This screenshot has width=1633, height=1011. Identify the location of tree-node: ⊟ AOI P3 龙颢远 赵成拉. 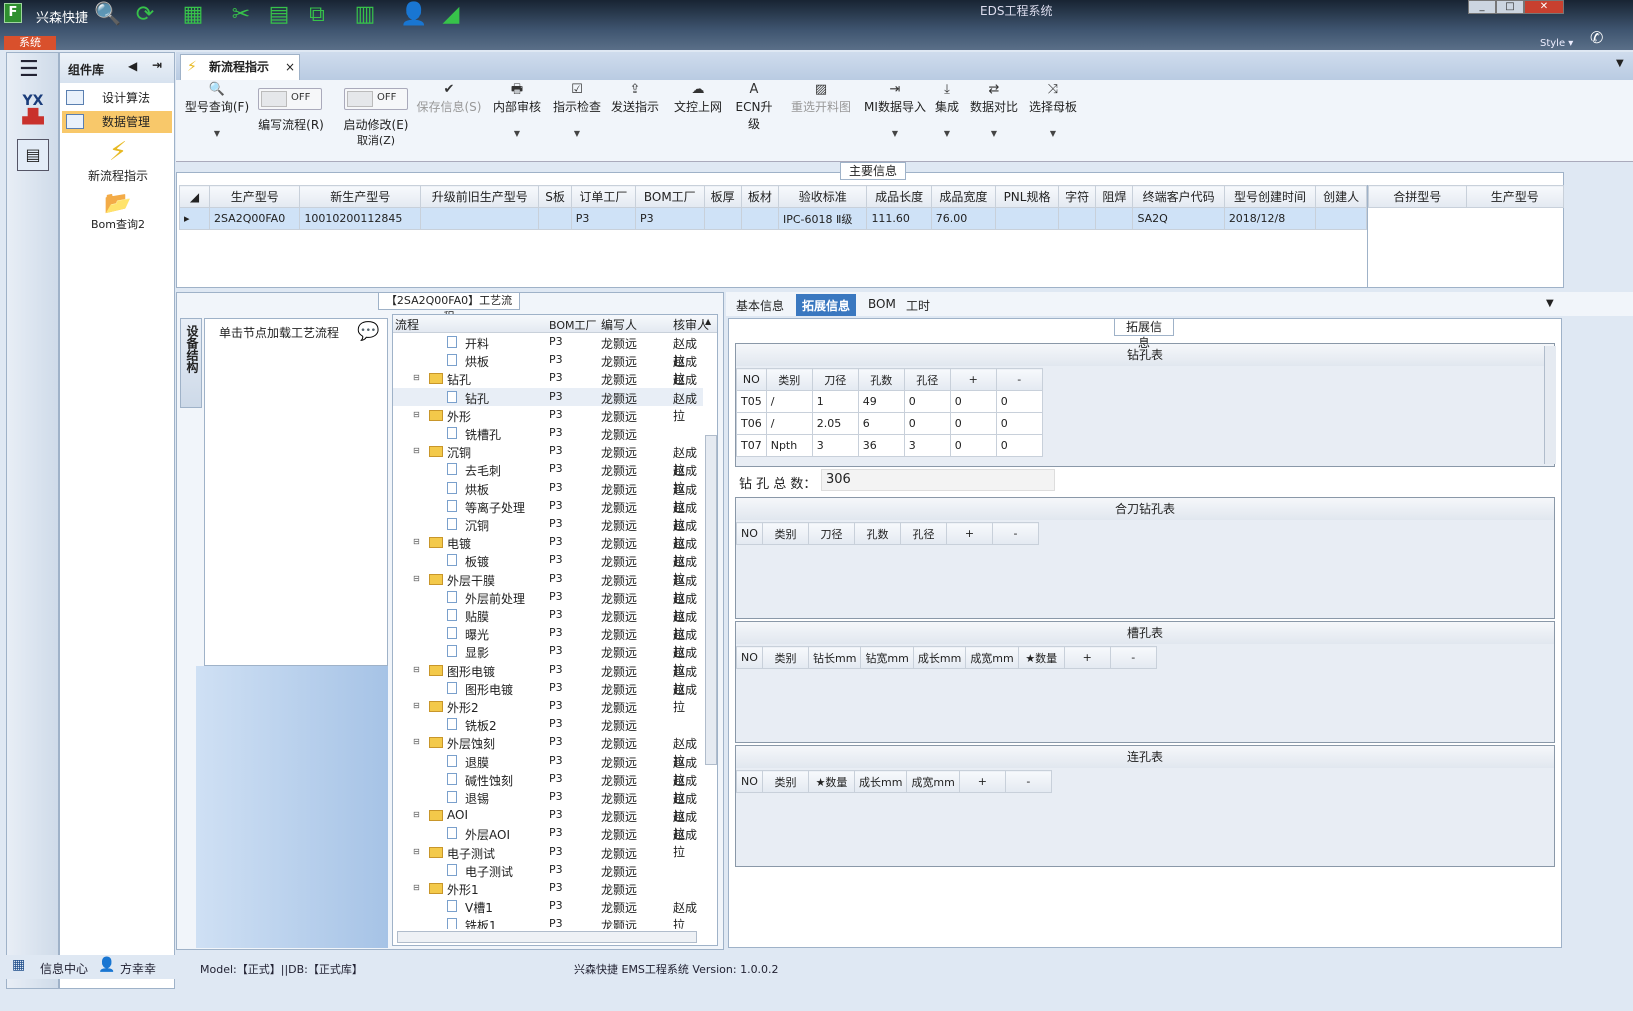
(548, 823).